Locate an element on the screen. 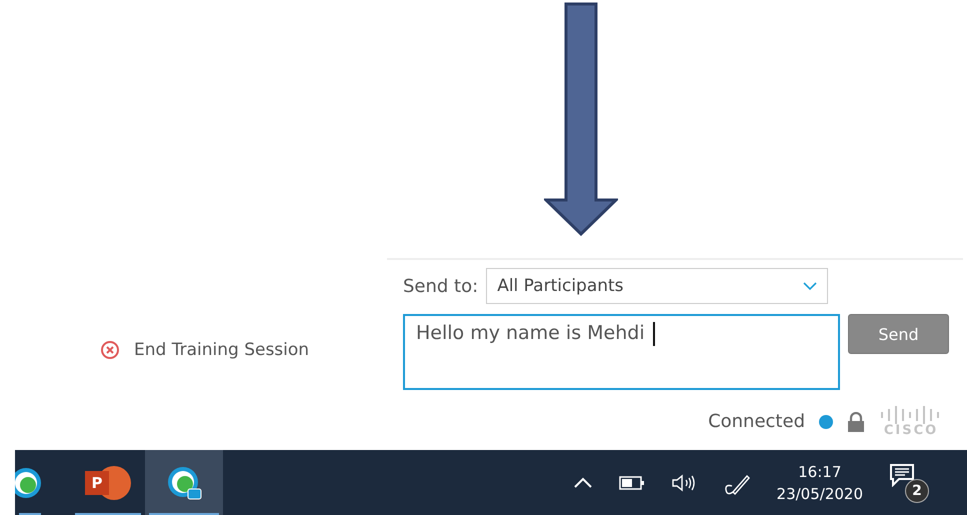  send-button: Send is located at coordinates (898, 334).